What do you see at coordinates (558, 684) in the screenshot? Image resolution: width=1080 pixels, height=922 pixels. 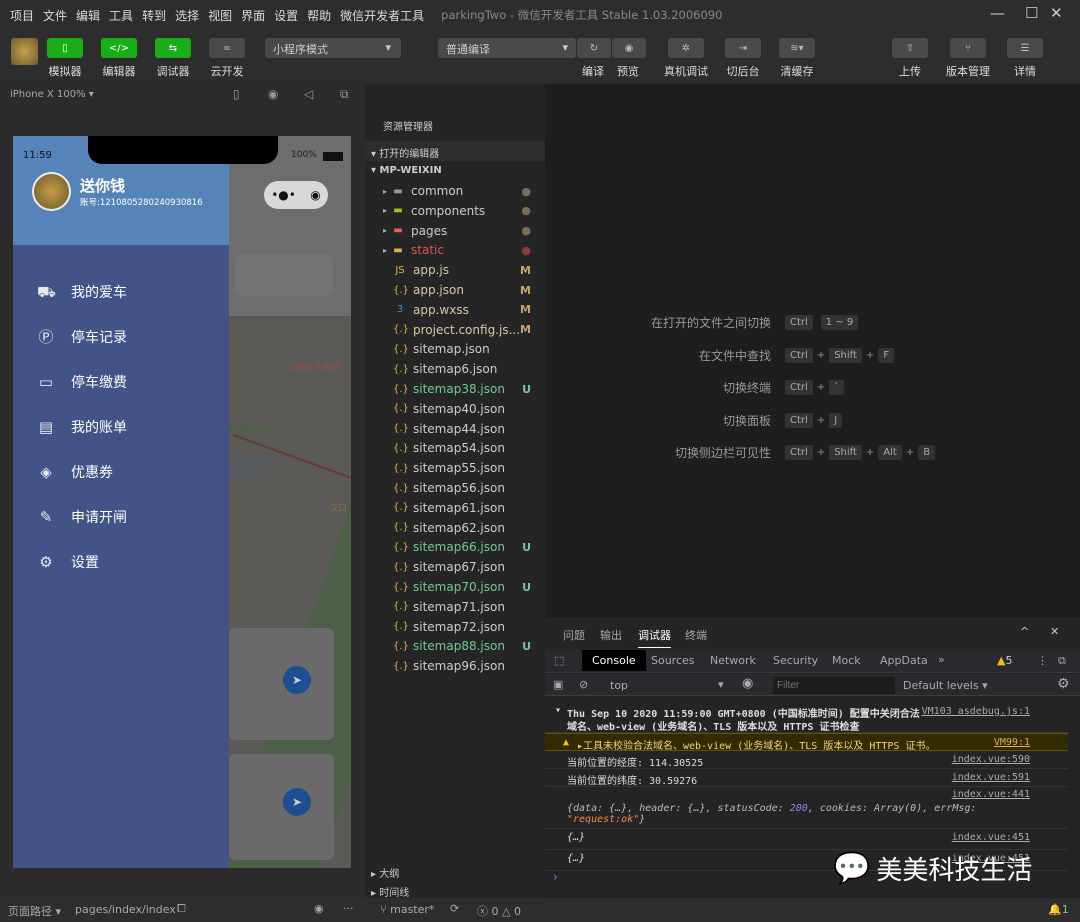 I see `sidebar-toggle-icon: ▣` at bounding box center [558, 684].